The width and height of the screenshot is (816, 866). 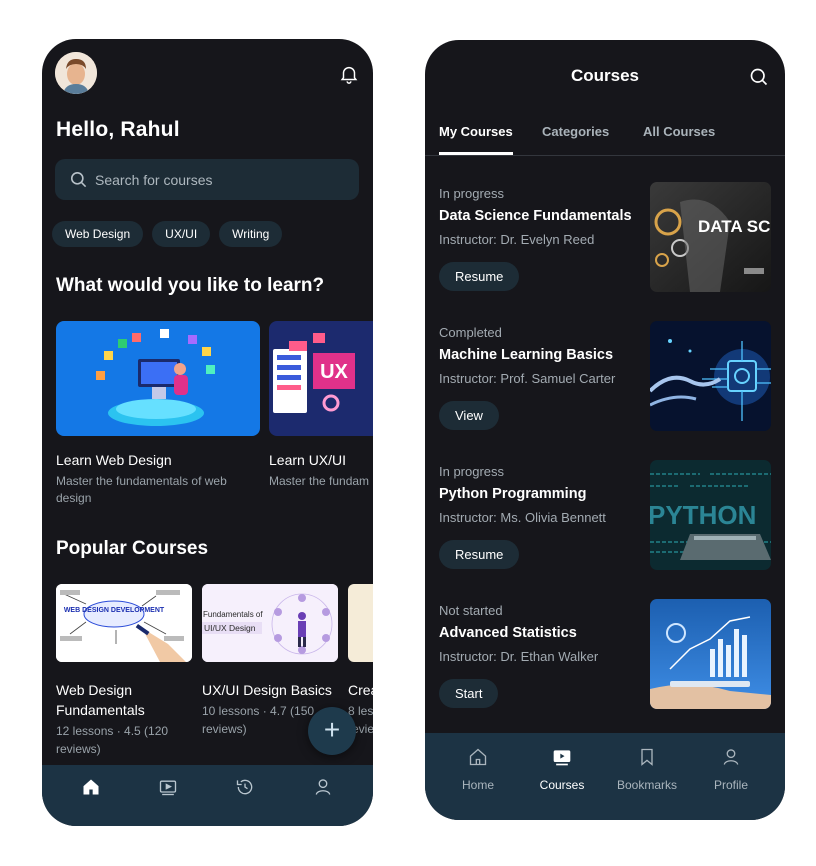 I want to click on ux-thumb-text: UX, so click(x=334, y=372).